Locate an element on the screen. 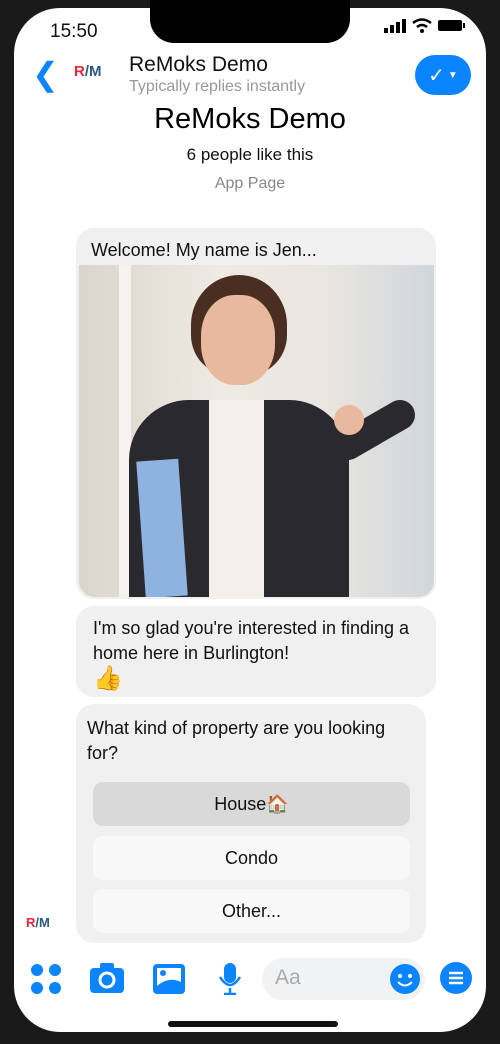 The height and width of the screenshot is (1044, 500). emoji-icon is located at coordinates (405, 979).